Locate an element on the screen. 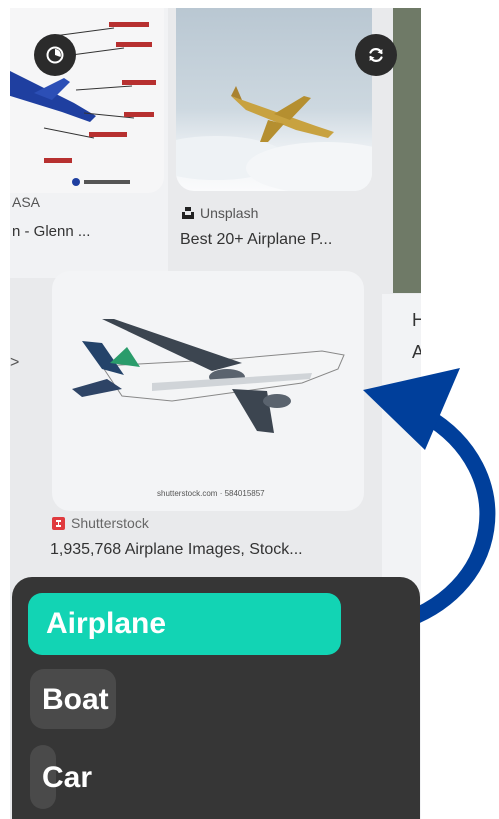 This screenshot has width=499, height=819. top-result-source-label: Unsplash is located at coordinates (229, 213).